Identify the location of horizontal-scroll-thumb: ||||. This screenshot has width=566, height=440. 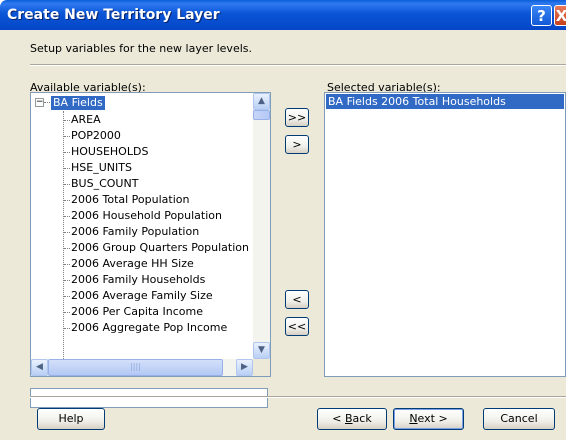
(135, 367).